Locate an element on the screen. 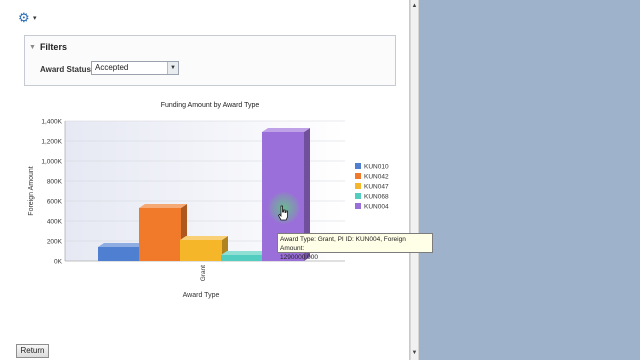  scrollbar: ▲ ▼ is located at coordinates (414, 180).